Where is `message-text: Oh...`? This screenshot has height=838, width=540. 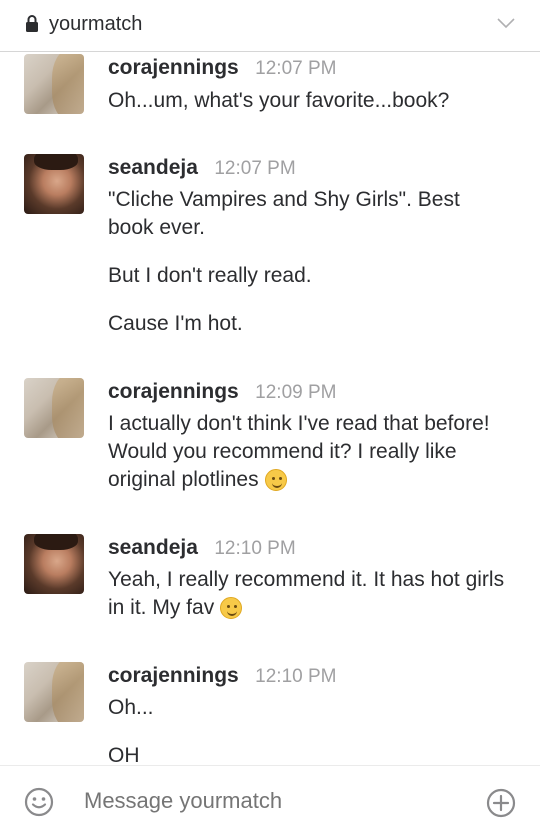 message-text: Oh... is located at coordinates (131, 707).